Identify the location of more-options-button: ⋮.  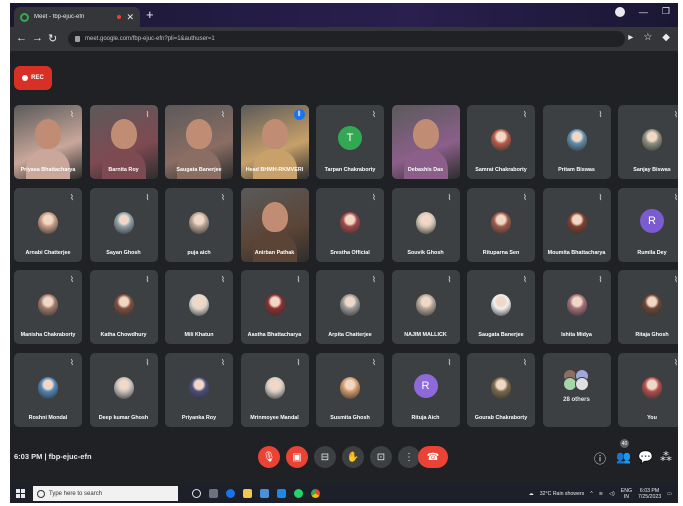
(409, 457).